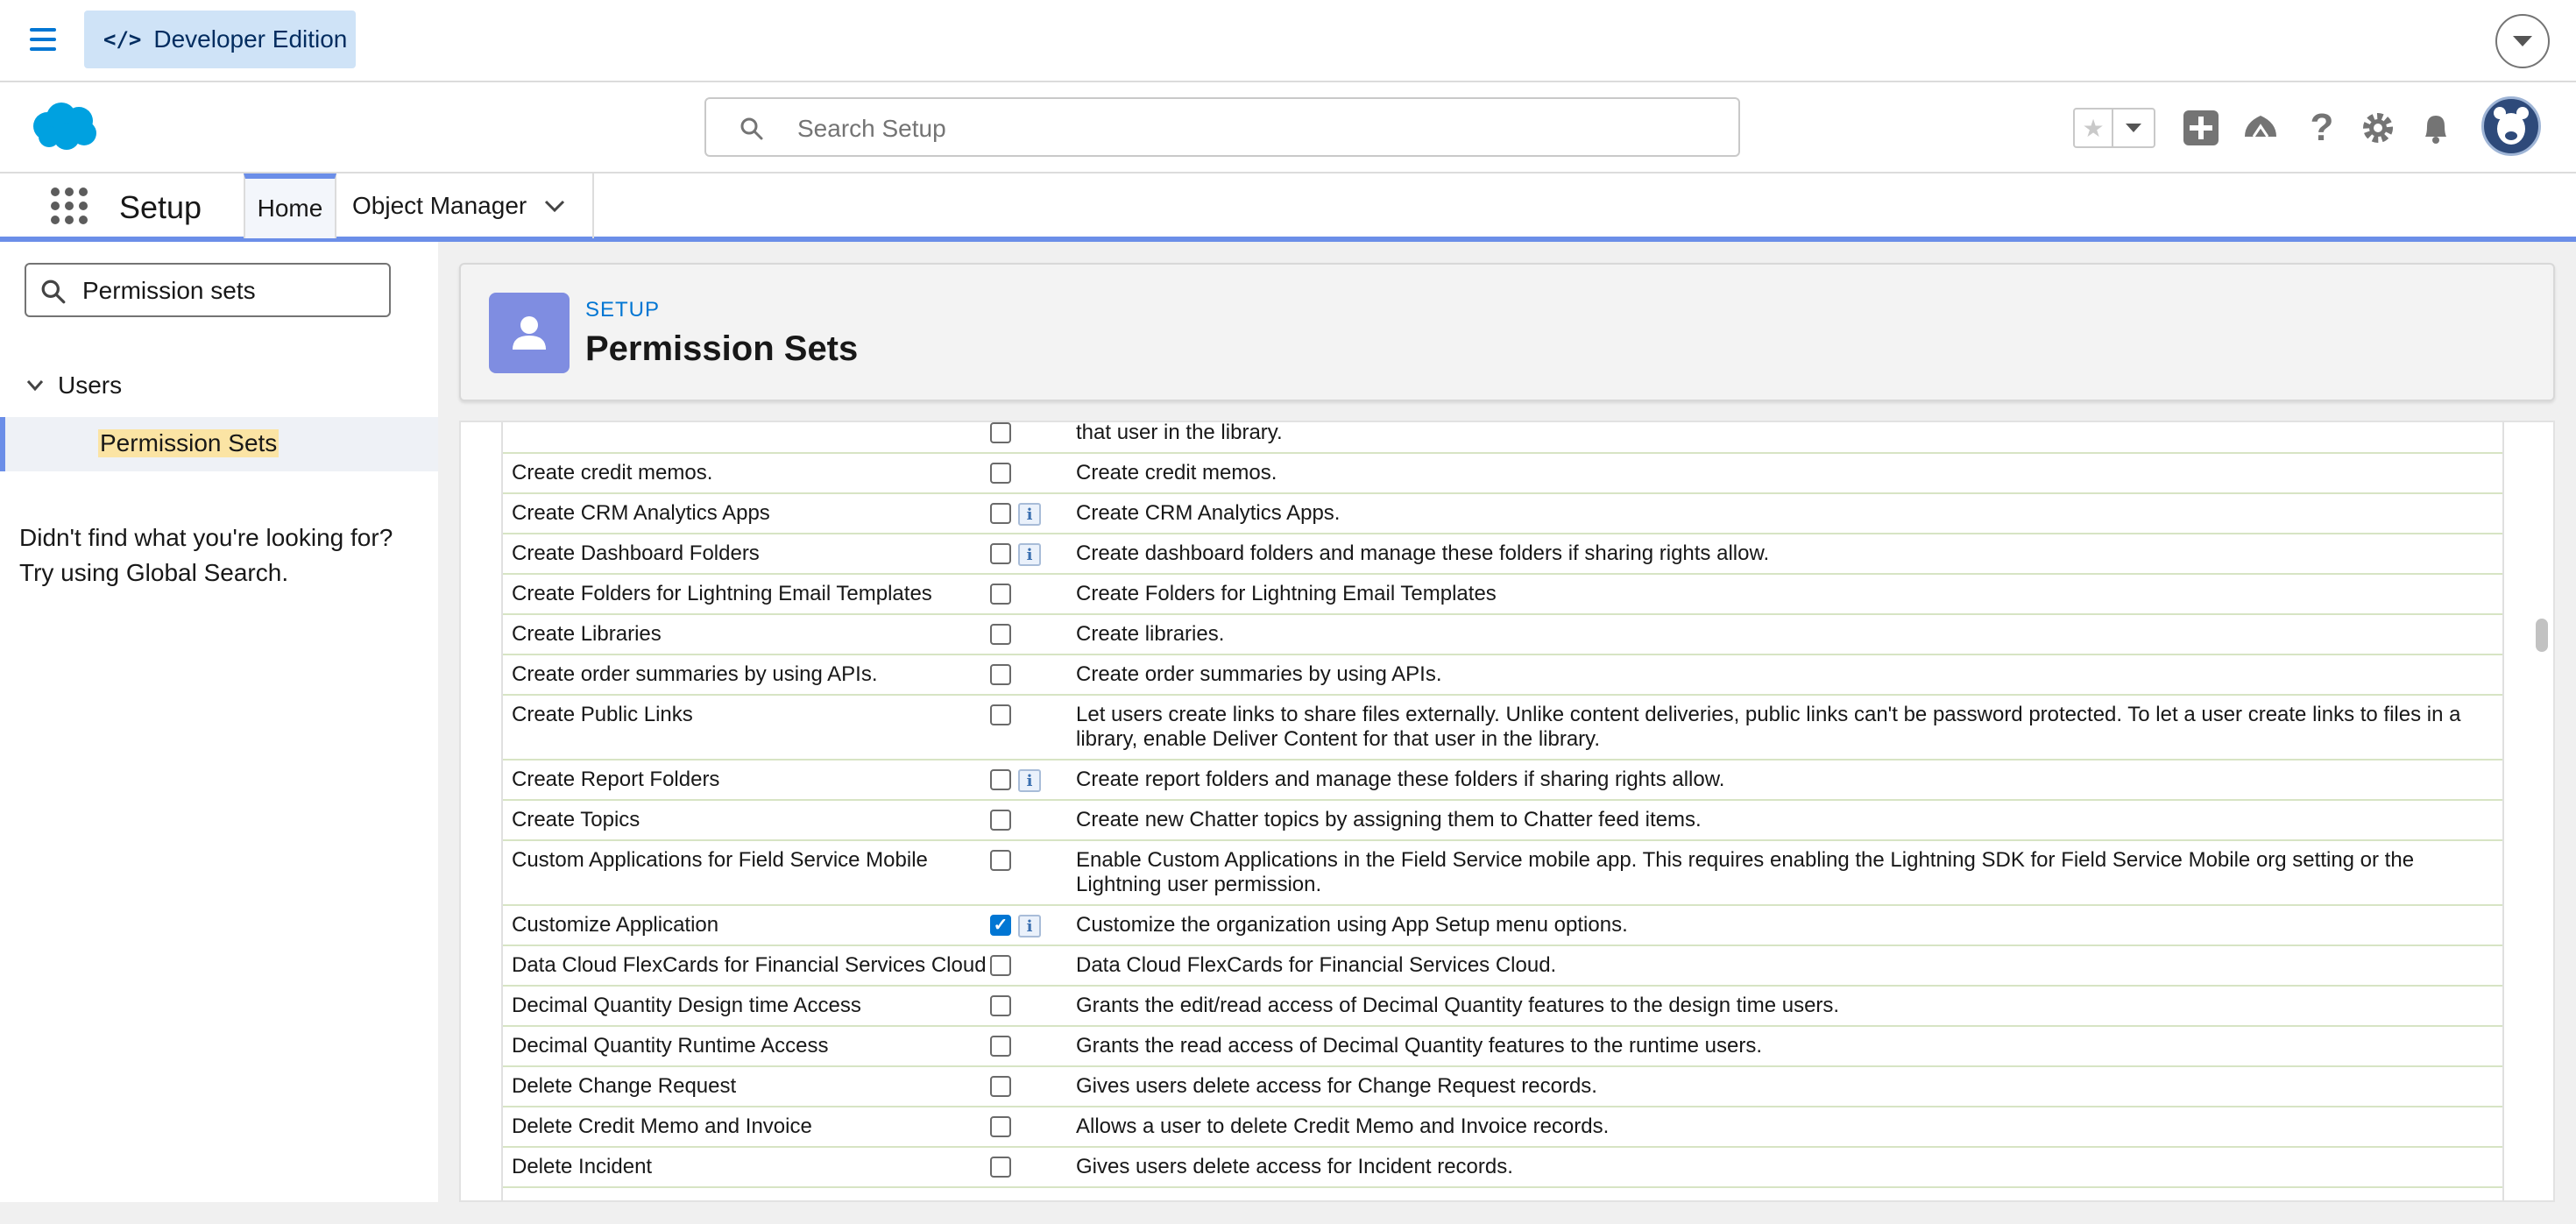  I want to click on permission-name: Customize Application, so click(615, 925).